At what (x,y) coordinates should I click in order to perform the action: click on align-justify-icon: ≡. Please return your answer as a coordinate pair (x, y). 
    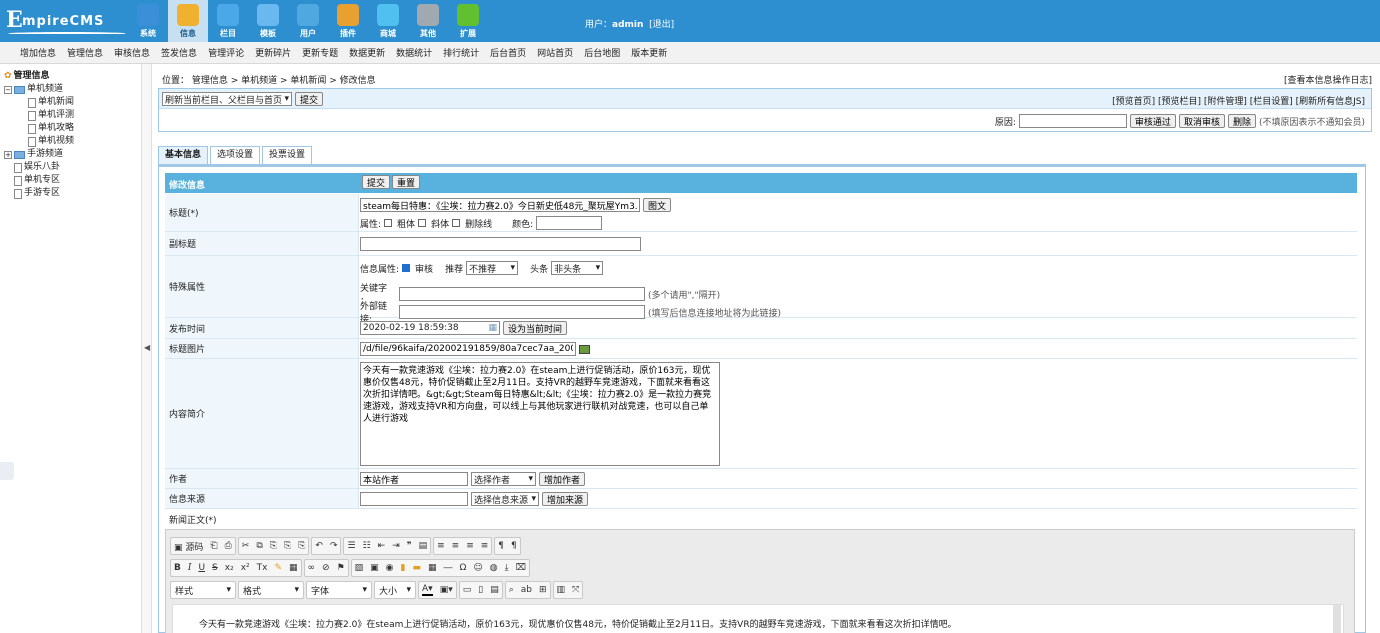
    Looking at the image, I should click on (485, 546).